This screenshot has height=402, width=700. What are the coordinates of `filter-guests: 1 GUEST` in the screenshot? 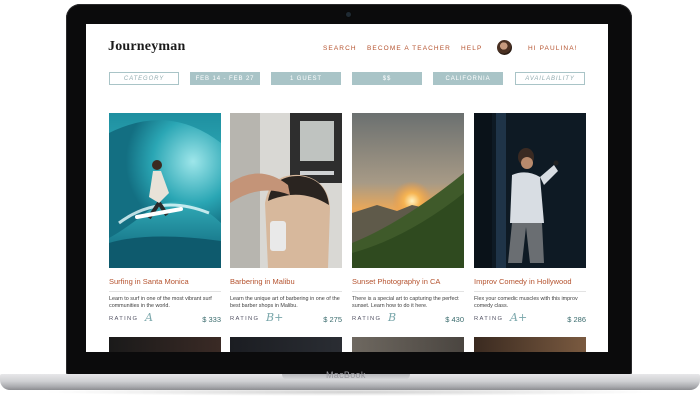 It's located at (306, 78).